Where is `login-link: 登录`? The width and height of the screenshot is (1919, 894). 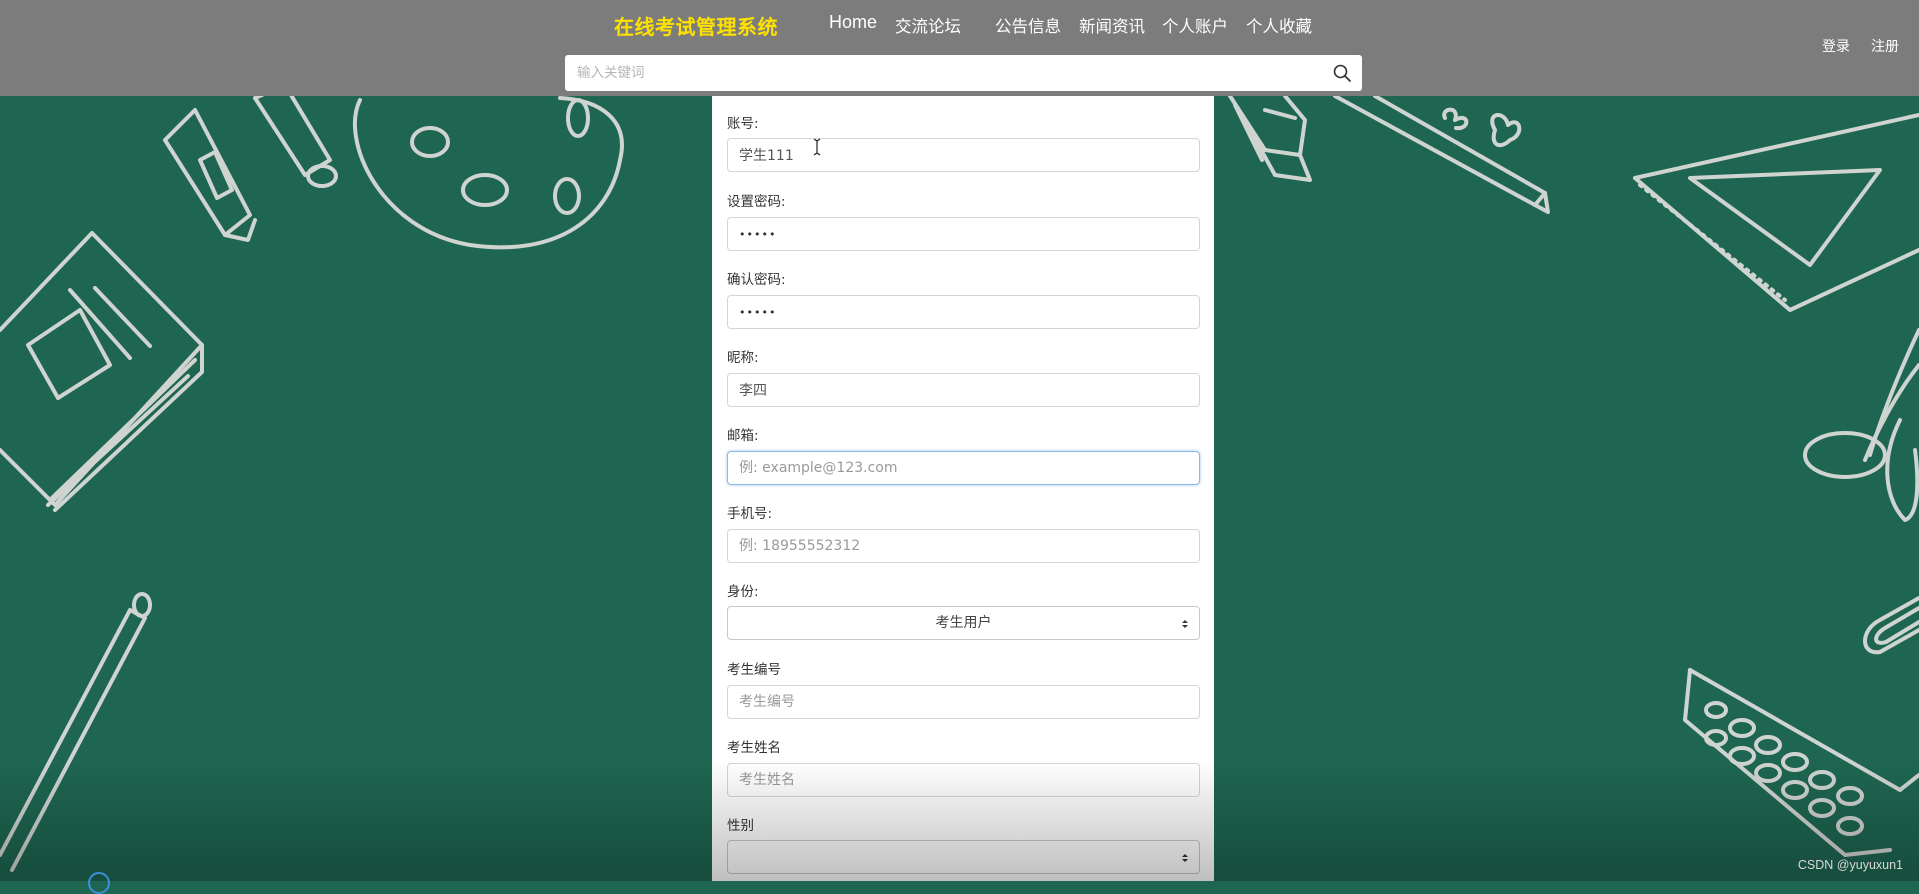
login-link: 登录 is located at coordinates (1836, 46).